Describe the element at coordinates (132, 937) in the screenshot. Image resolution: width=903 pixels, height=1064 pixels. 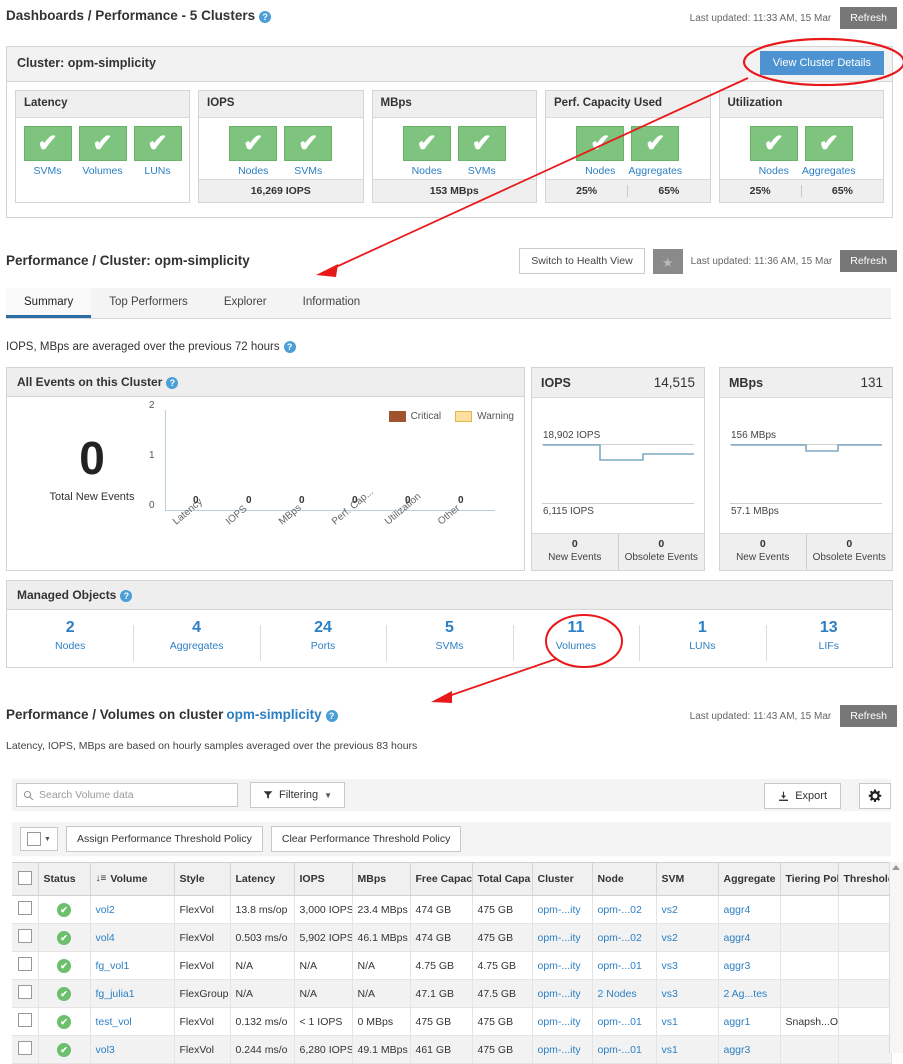
I see `cell-volume: vol4` at that location.